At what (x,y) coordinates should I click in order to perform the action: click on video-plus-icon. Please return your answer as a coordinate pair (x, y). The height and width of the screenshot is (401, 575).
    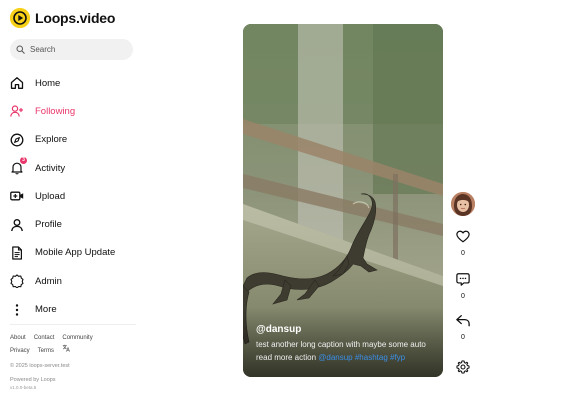
    Looking at the image, I should click on (17, 196).